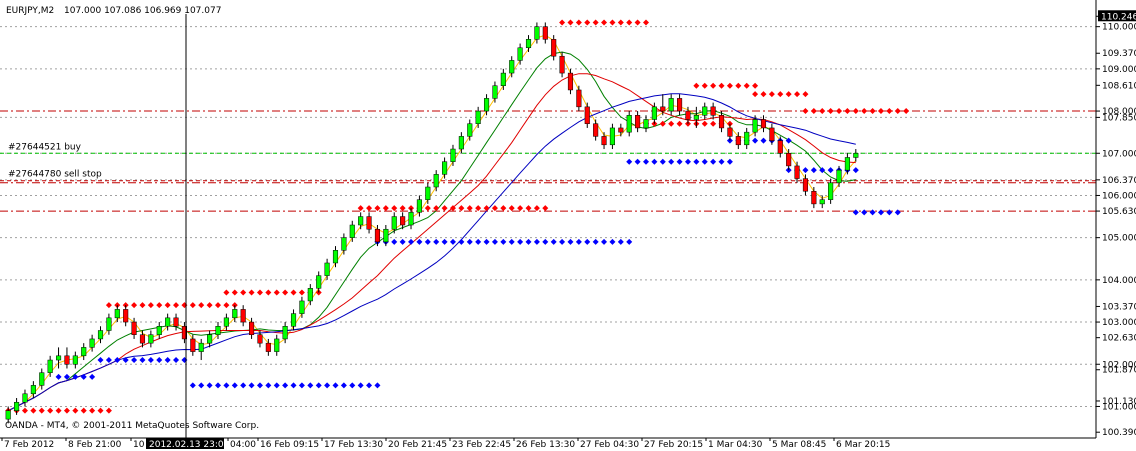  Describe the element at coordinates (863, 445) in the screenshot. I see `time-tick-label: 6 Mar 20:15` at that location.